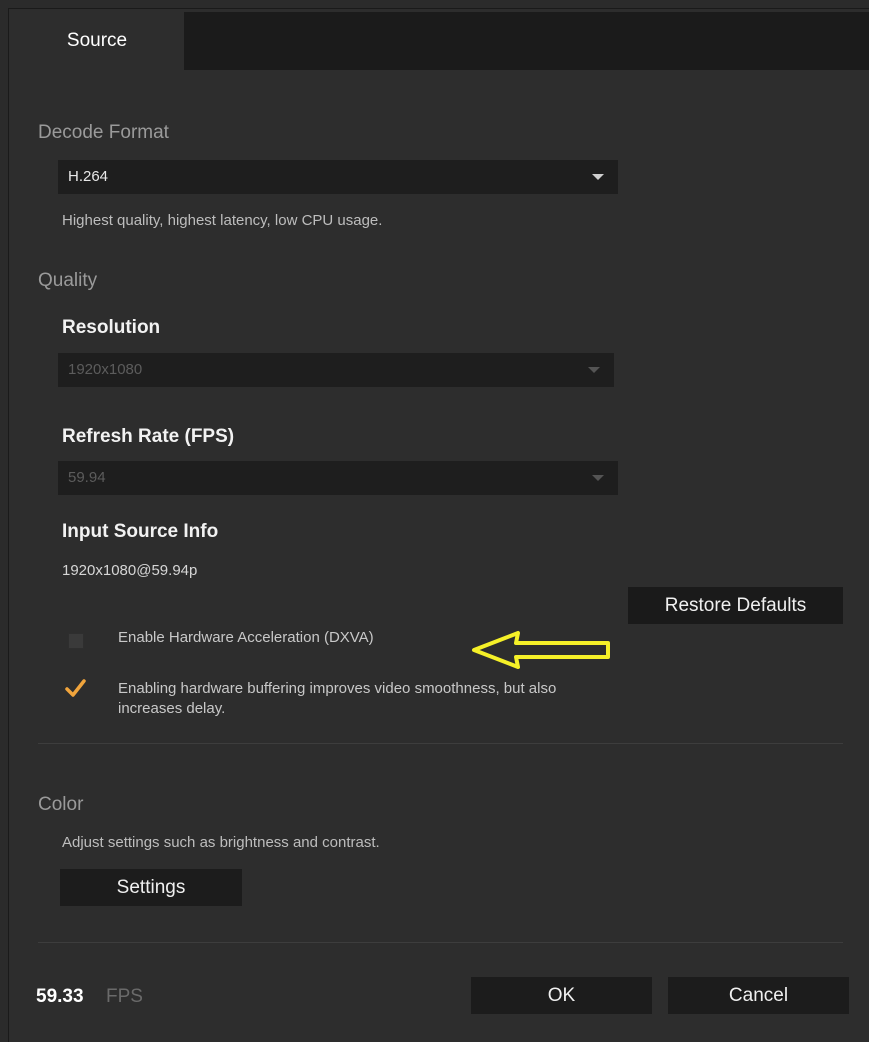 The width and height of the screenshot is (869, 1042). I want to click on buffering-text-line2: increases delay., so click(172, 708).